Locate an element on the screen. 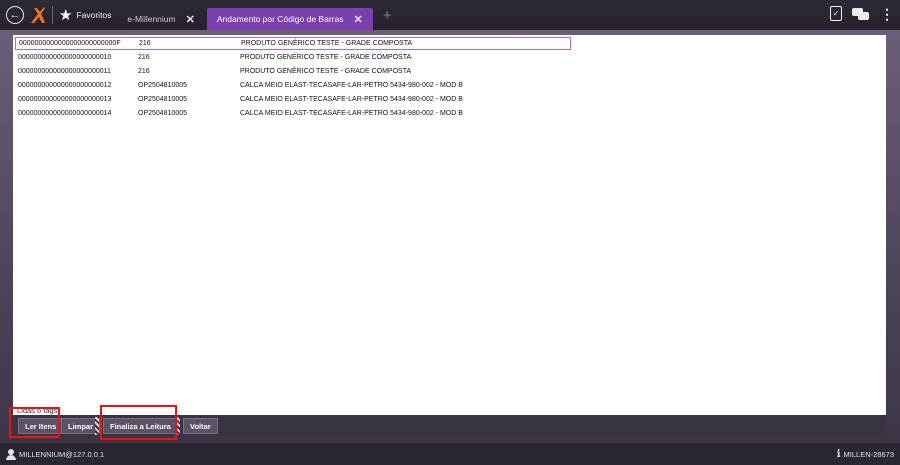 This screenshot has height=465, width=900. divider is located at coordinates (52, 15).